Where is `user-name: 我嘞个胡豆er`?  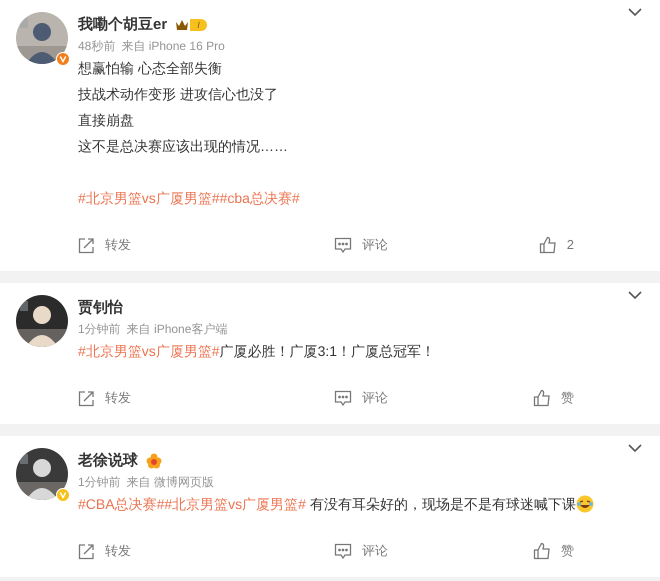
user-name: 我嘞个胡豆er is located at coordinates (123, 25).